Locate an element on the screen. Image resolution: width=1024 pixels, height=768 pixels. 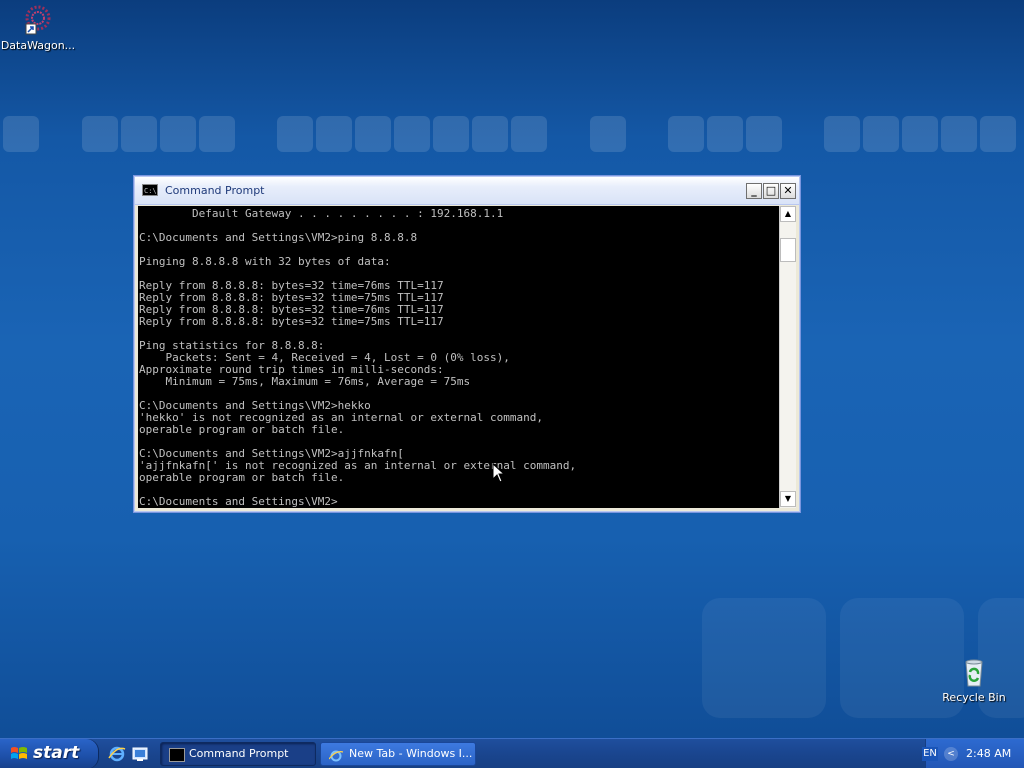
taskbar-item-label: Command Prompt is located at coordinates (239, 753).